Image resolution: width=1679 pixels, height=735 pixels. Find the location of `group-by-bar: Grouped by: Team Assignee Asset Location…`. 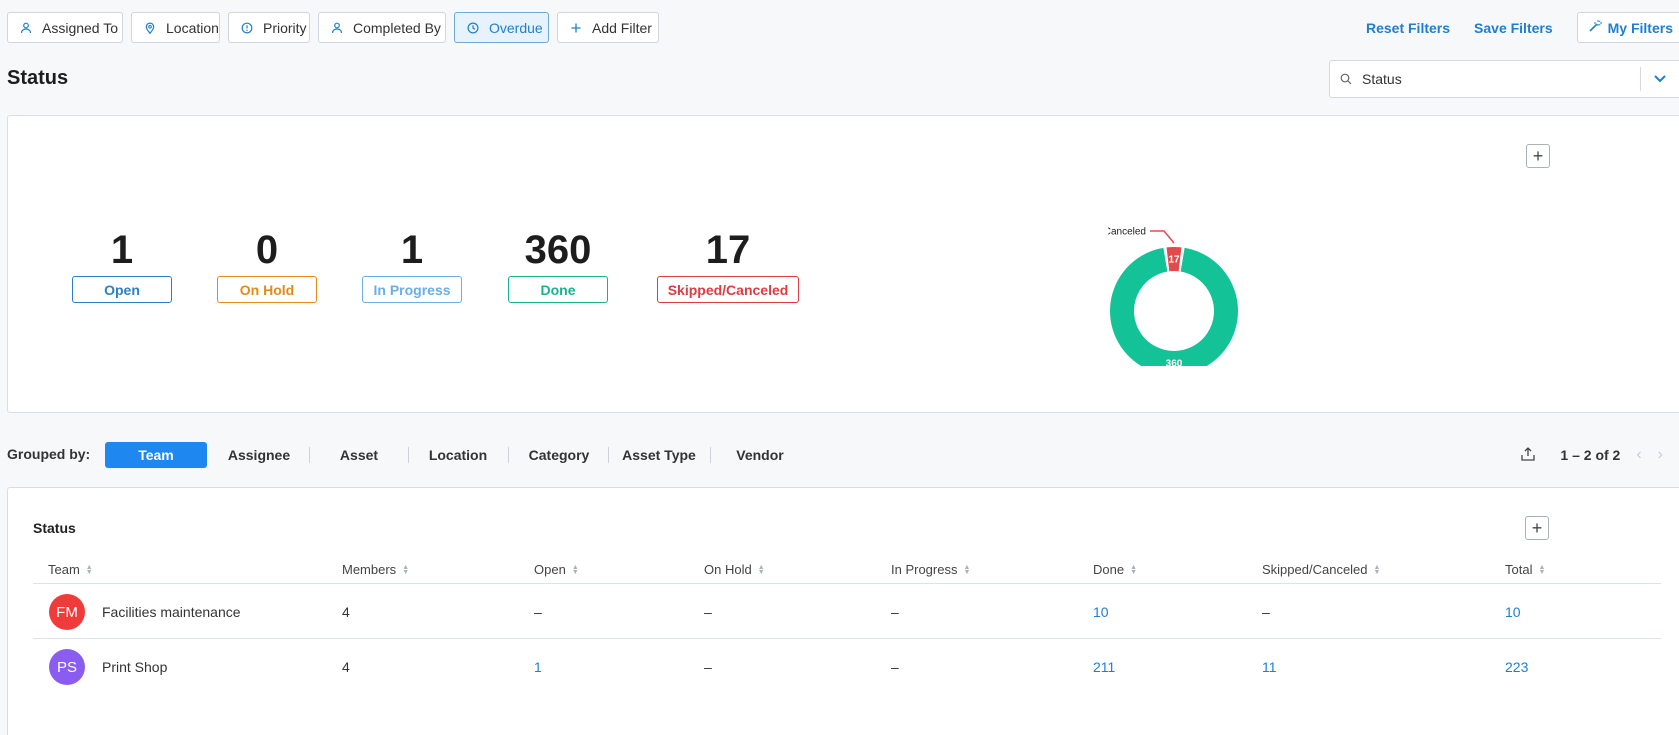

group-by-bar: Grouped by: Team Assignee Asset Location… is located at coordinates (843, 455).